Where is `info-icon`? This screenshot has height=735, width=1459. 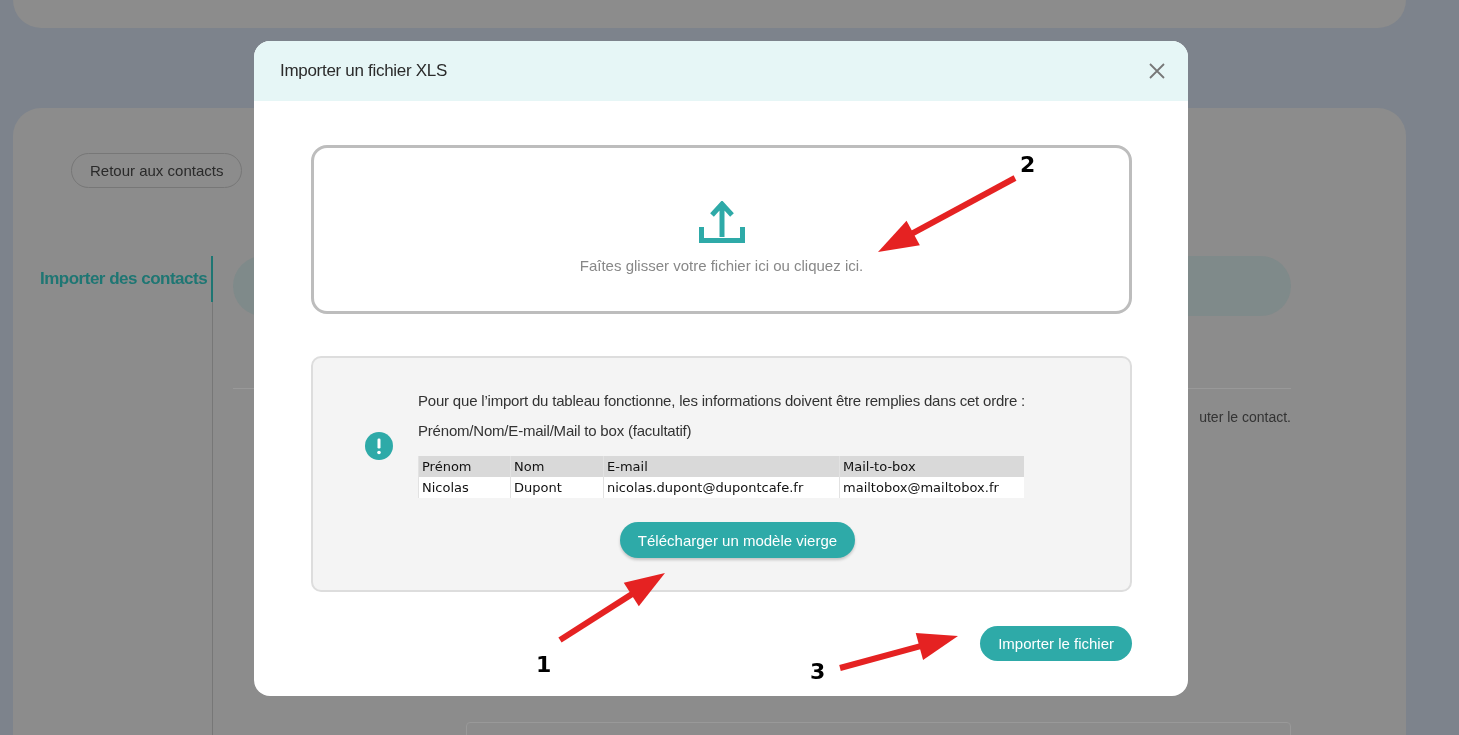 info-icon is located at coordinates (379, 446).